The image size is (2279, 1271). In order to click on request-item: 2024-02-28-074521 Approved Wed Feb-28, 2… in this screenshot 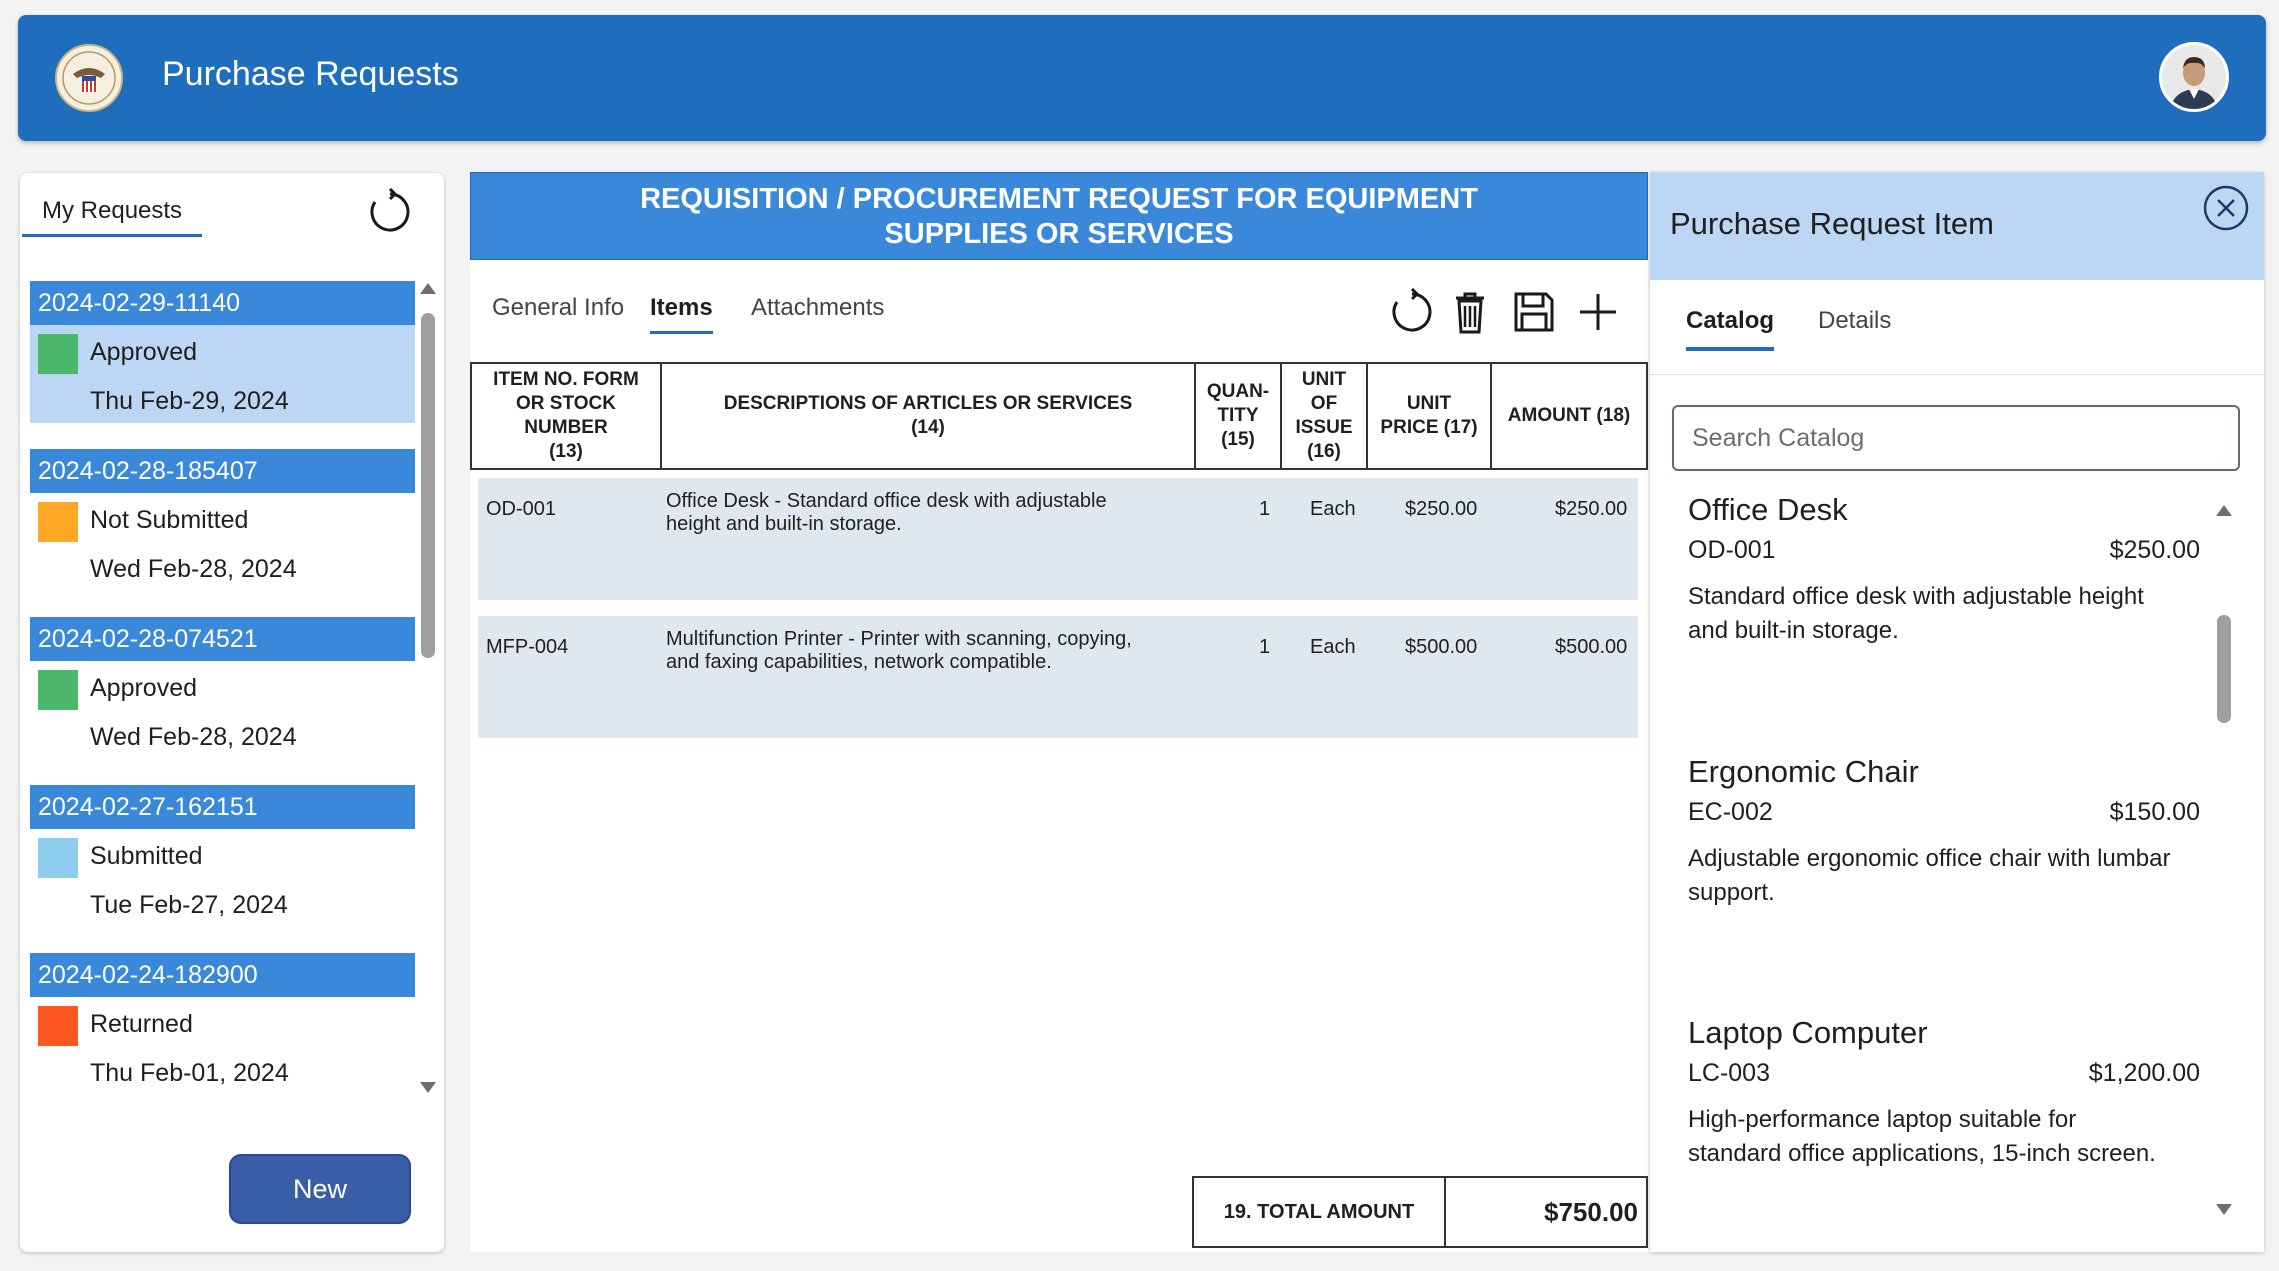, I will do `click(222, 689)`.